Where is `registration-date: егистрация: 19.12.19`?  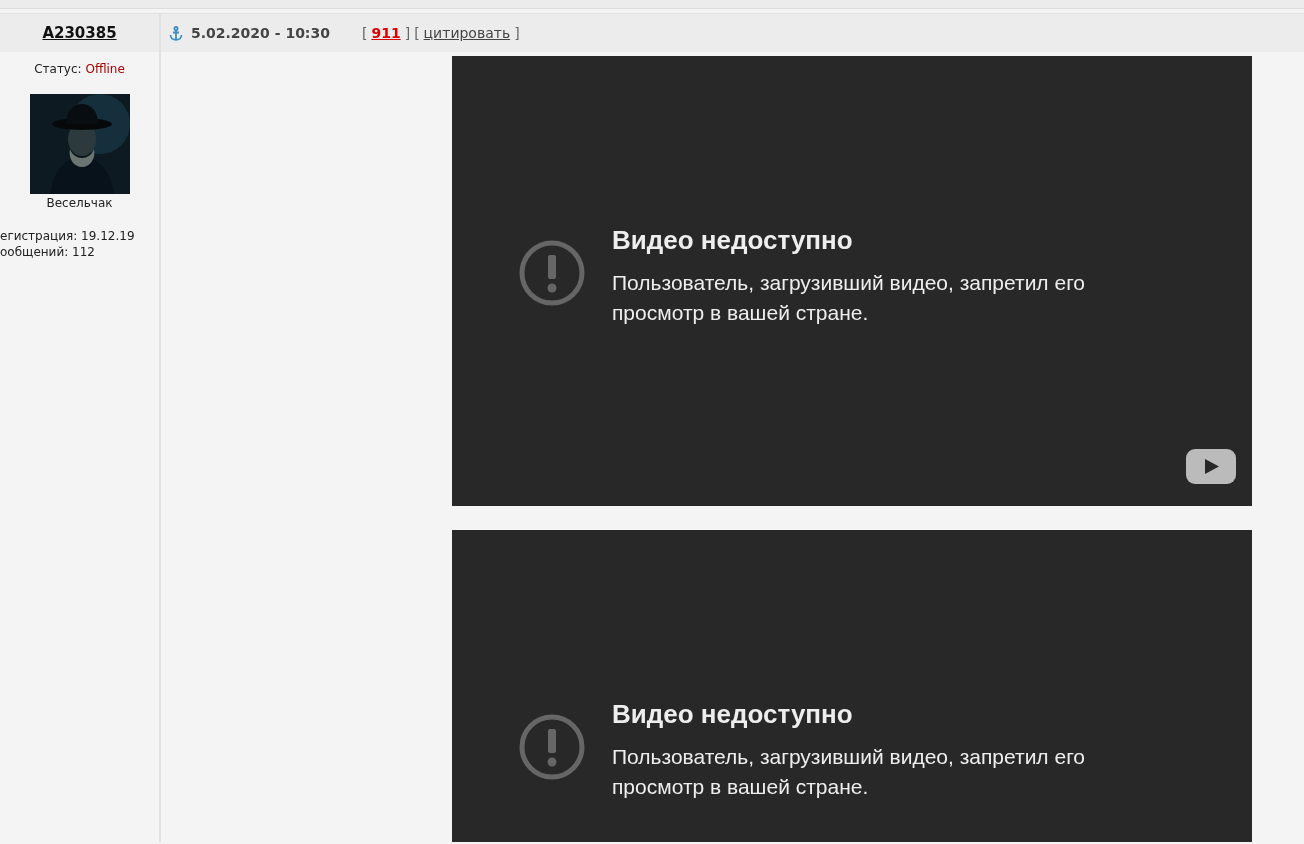 registration-date: егистрация: 19.12.19 is located at coordinates (68, 236).